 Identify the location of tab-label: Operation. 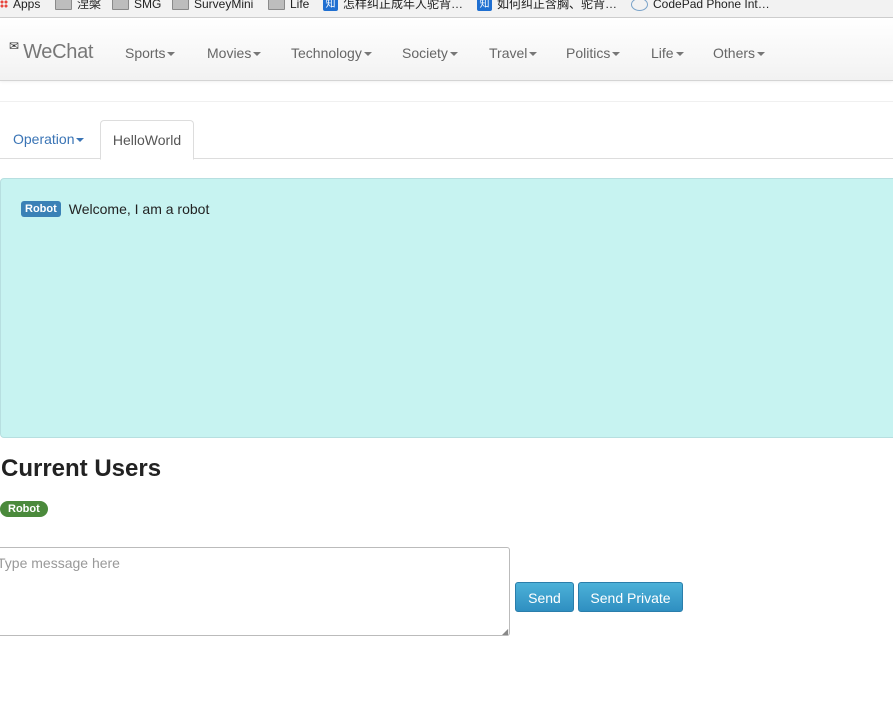
(44, 139).